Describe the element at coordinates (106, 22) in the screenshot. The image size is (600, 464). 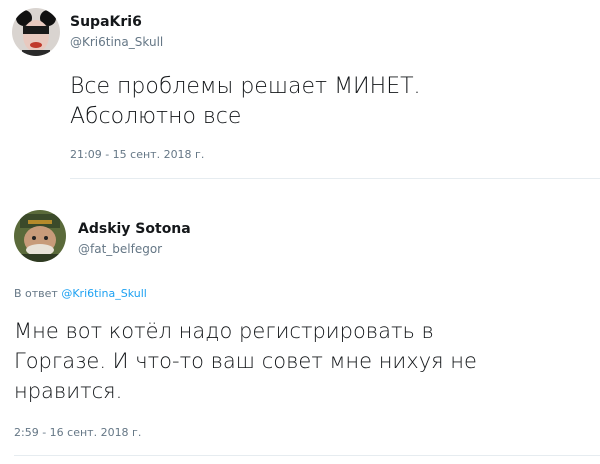
I see `display-name: SupaKri6` at that location.